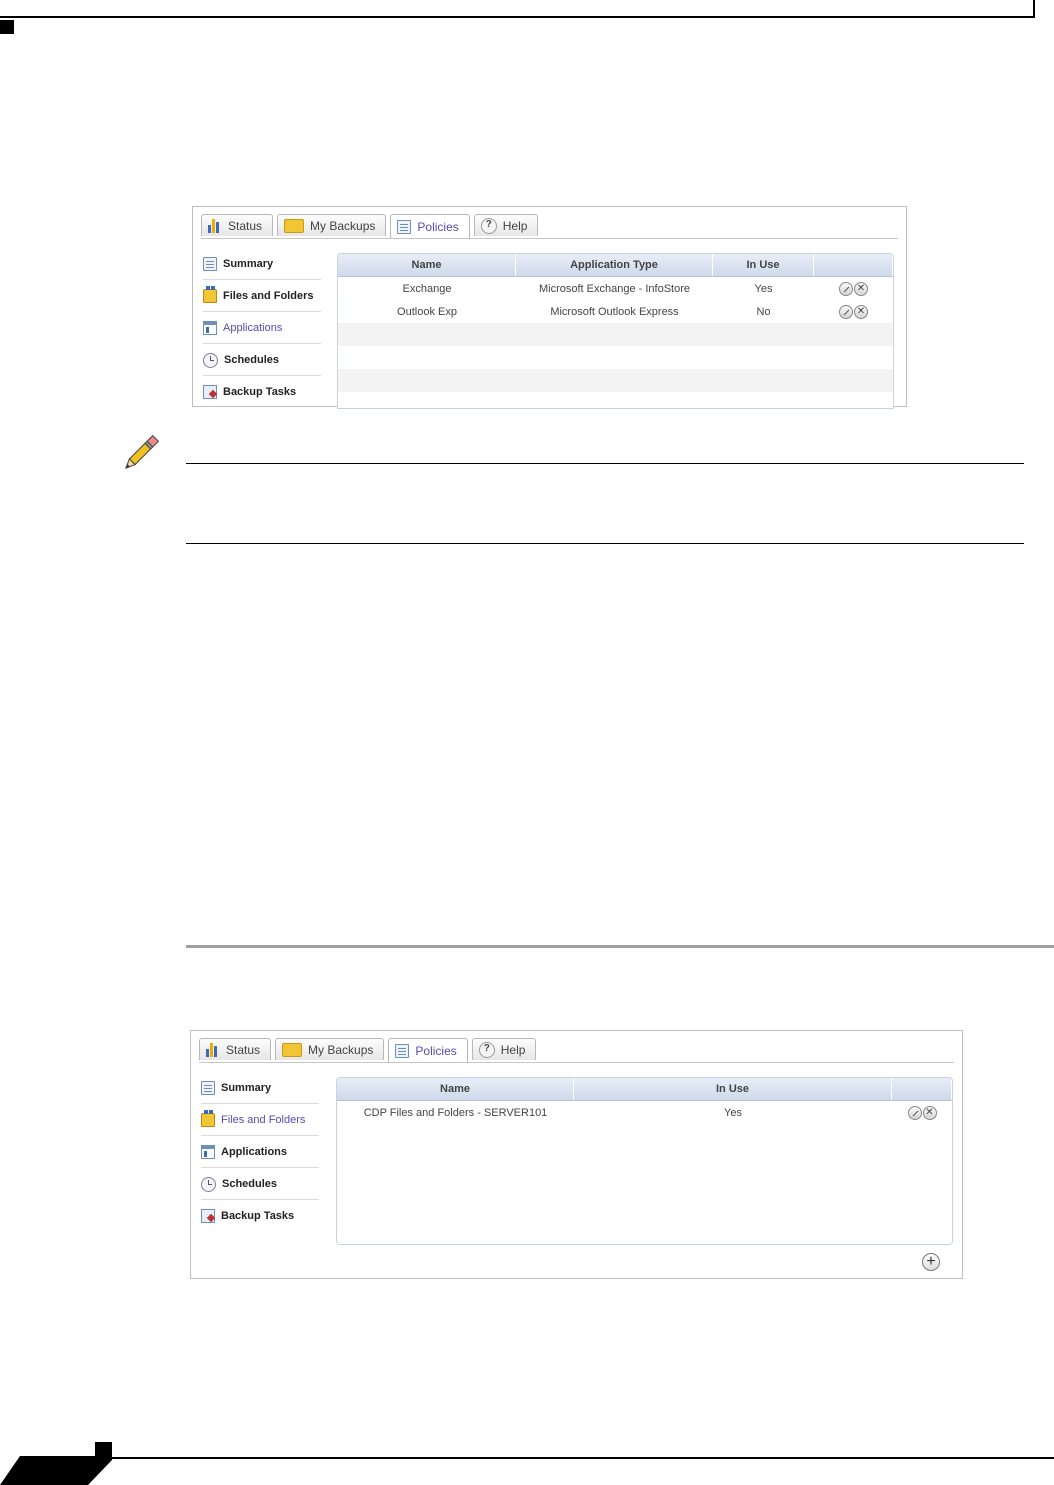  I want to click on table-header: Name In Use, so click(644, 1089).